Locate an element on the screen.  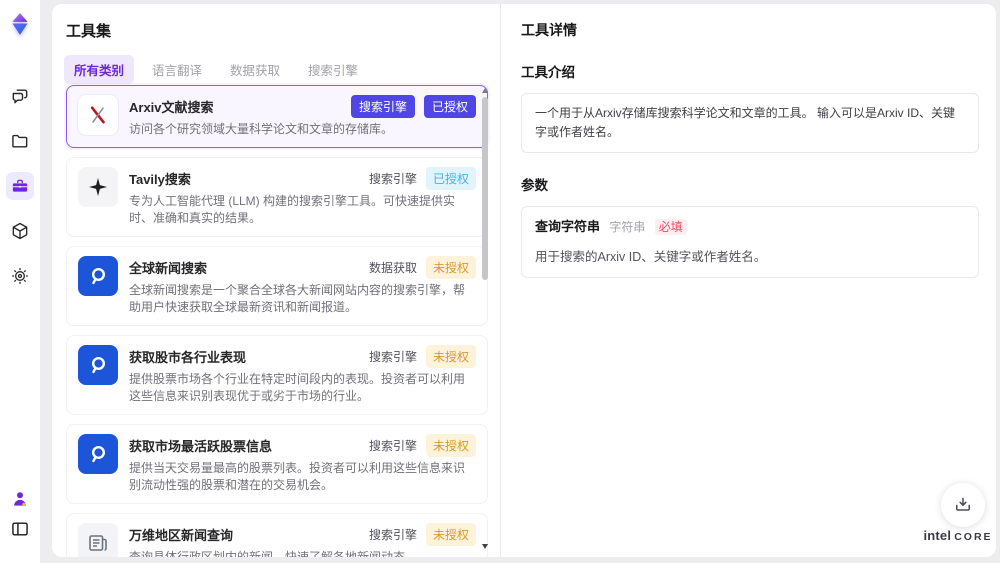
category-label: 数据获取 is located at coordinates (392, 268).